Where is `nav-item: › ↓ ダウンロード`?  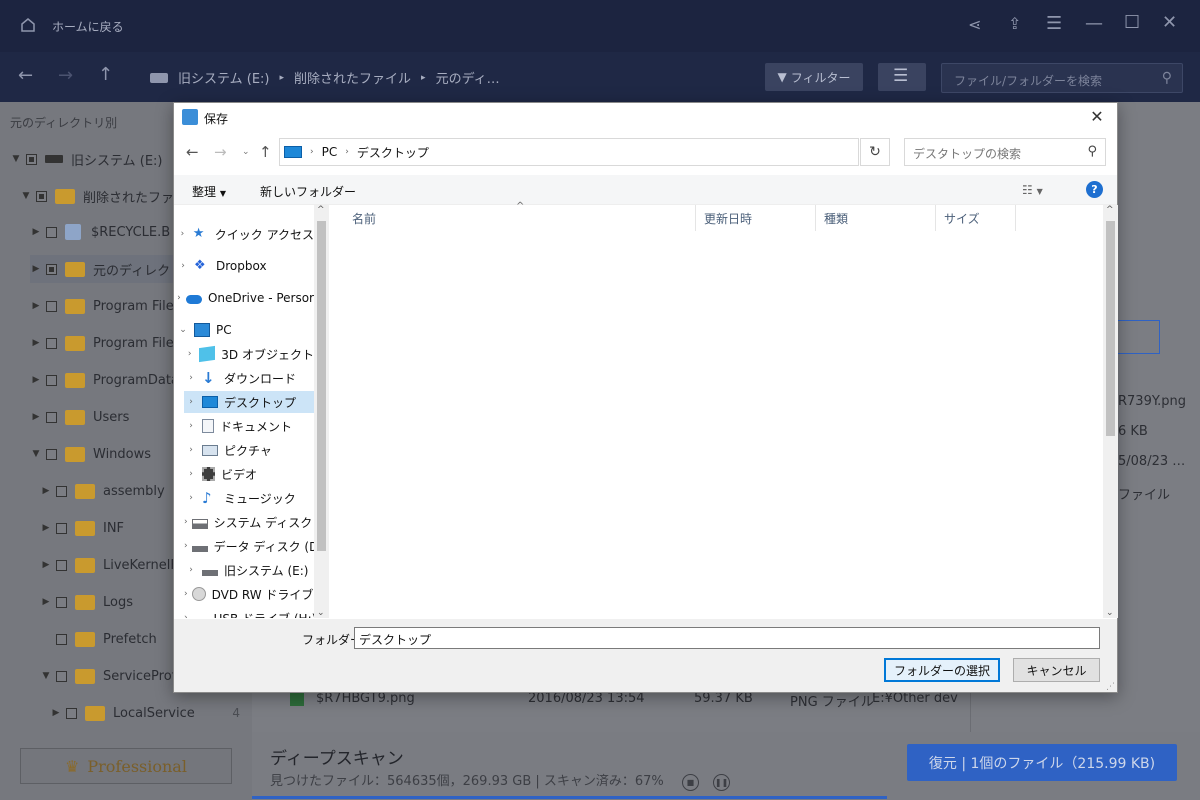 nav-item: › ↓ ダウンロード is located at coordinates (249, 378).